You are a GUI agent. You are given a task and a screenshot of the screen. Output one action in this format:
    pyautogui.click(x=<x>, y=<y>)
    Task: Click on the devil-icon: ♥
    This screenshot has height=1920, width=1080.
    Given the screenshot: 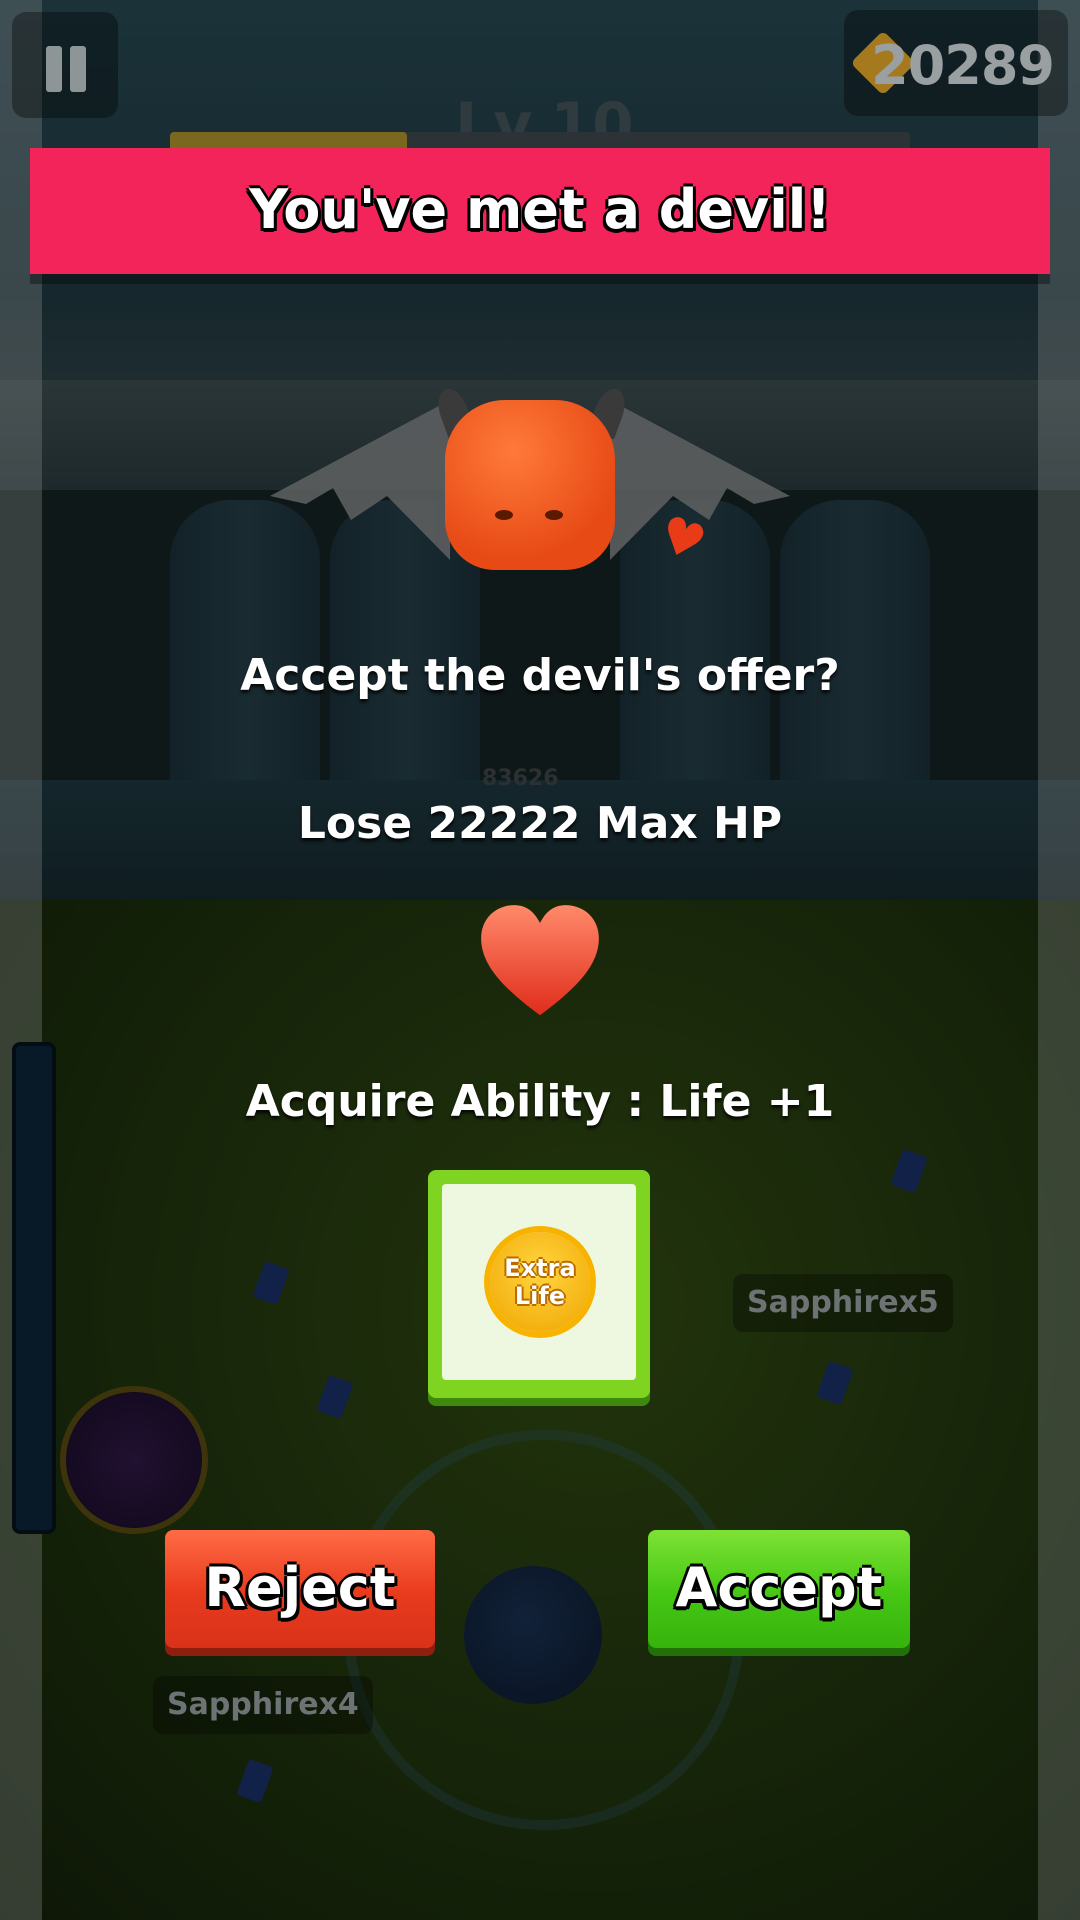 What is the action you would take?
    pyautogui.click(x=530, y=480)
    